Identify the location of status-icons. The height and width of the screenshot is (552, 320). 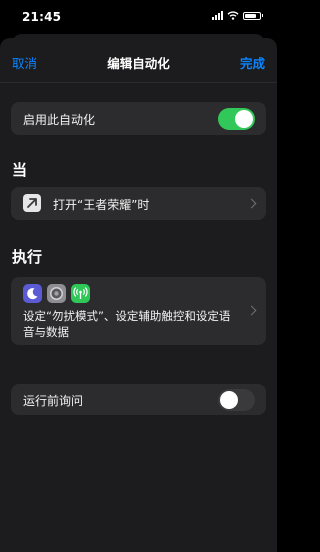
(237, 15).